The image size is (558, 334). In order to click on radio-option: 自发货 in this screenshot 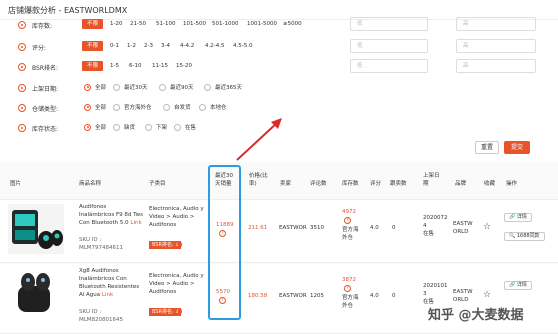, I will do `click(177, 107)`.